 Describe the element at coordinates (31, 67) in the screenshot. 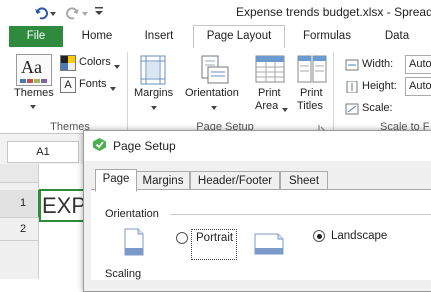

I see `themes-icon: Aa` at that location.